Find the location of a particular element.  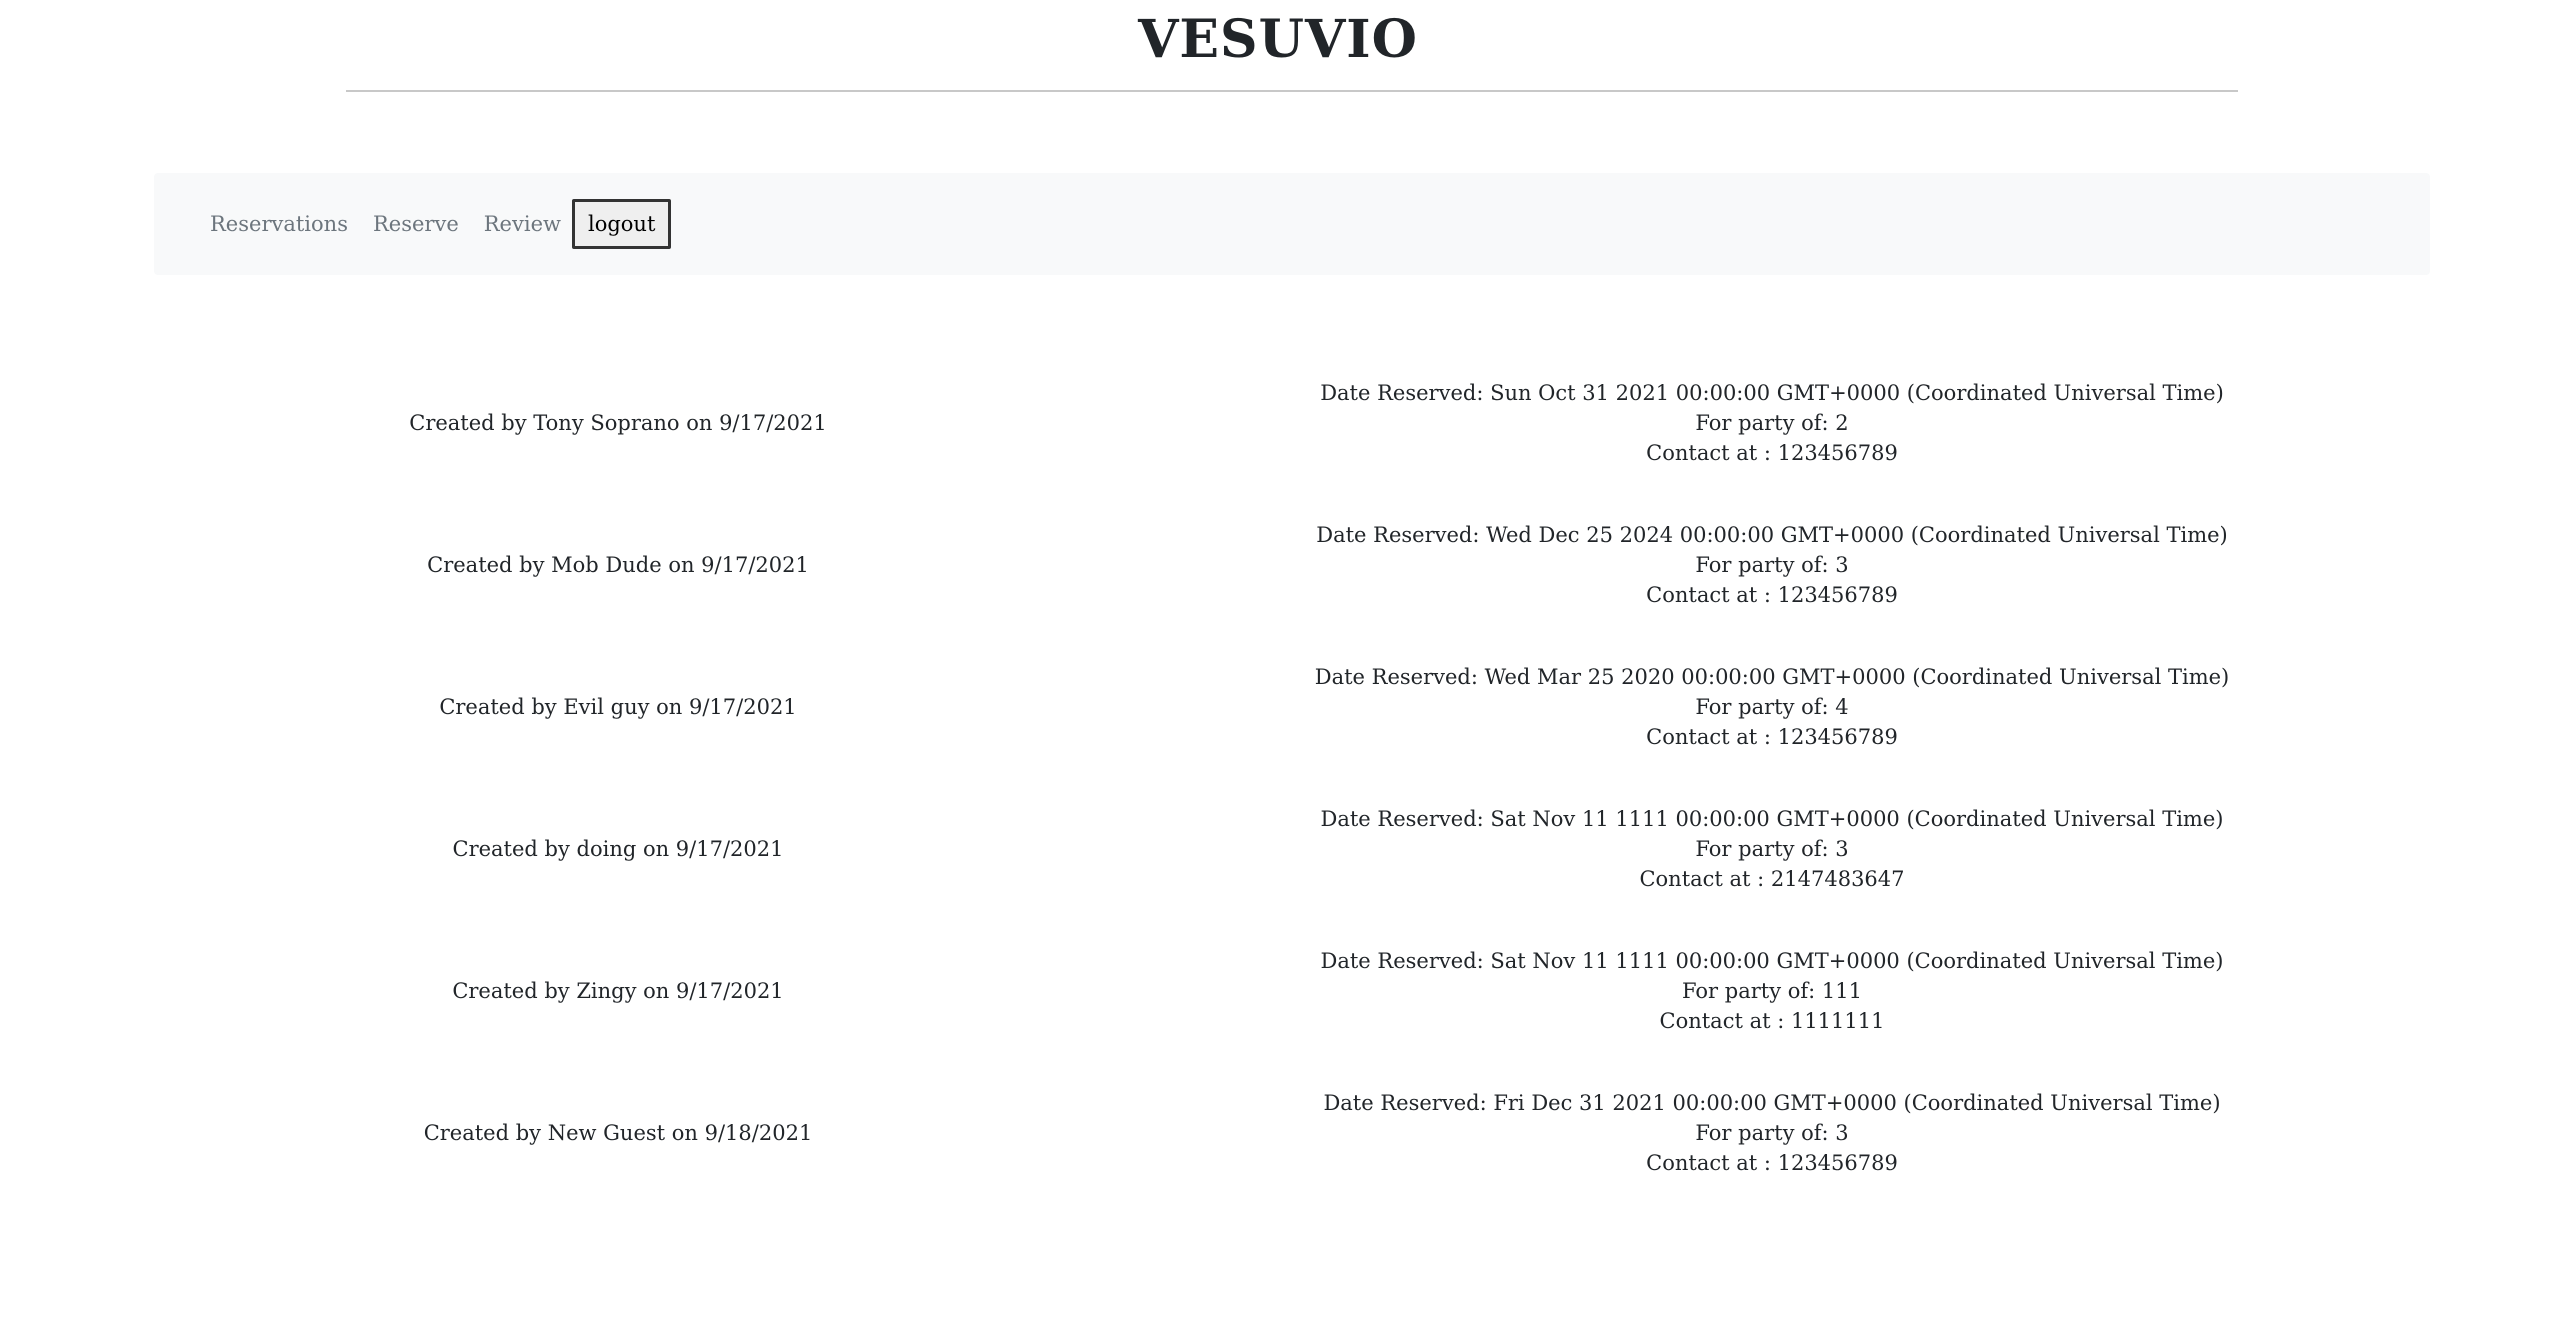

logout-button: logout is located at coordinates (621, 224).